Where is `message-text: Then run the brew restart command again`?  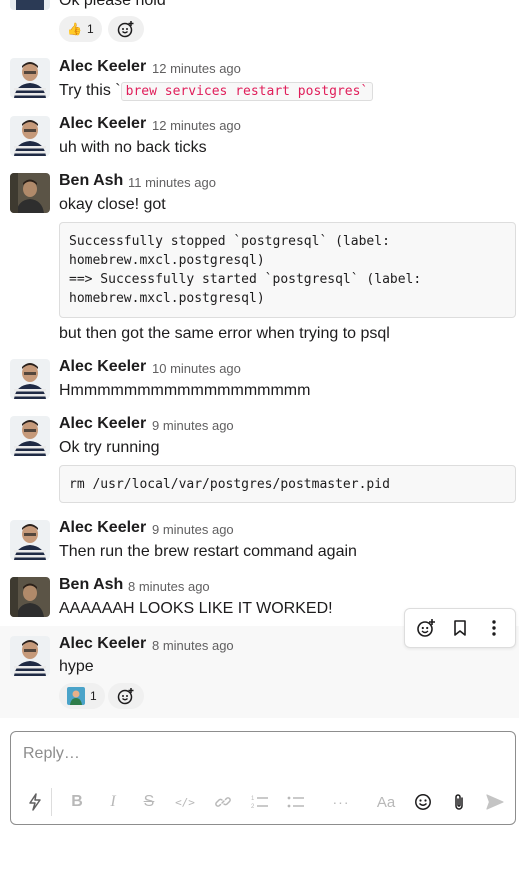 message-text: Then run the brew restart command again is located at coordinates (208, 551).